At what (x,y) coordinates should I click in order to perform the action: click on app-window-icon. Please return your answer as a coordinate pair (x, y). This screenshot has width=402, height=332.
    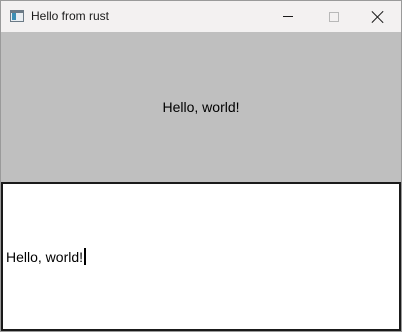
    Looking at the image, I should click on (17, 16).